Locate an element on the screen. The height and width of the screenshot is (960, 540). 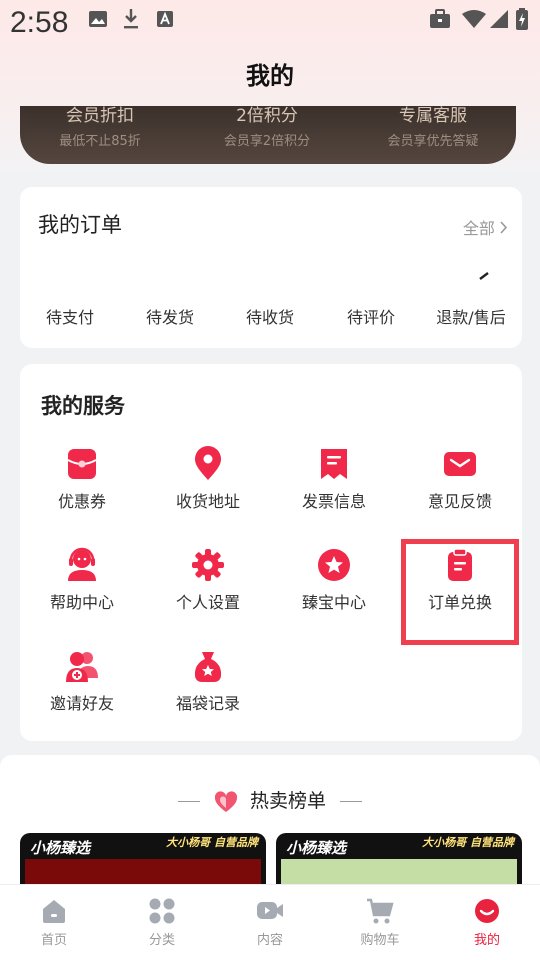
service-address: 收货地址 is located at coordinates (208, 479).